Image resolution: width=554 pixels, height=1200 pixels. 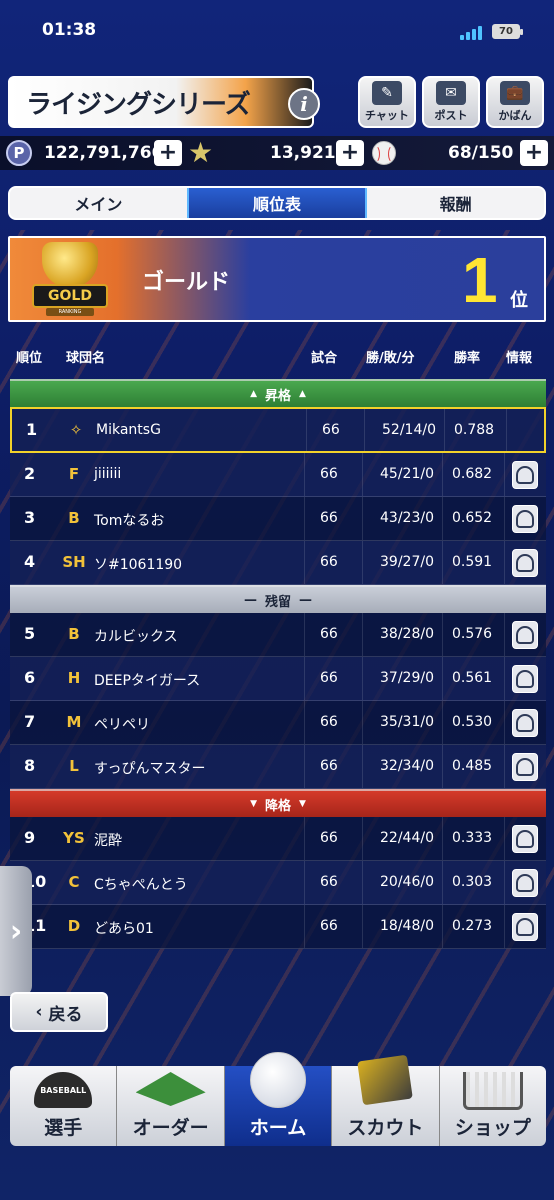 I want to click on row-pct: 0.576, so click(x=472, y=634).